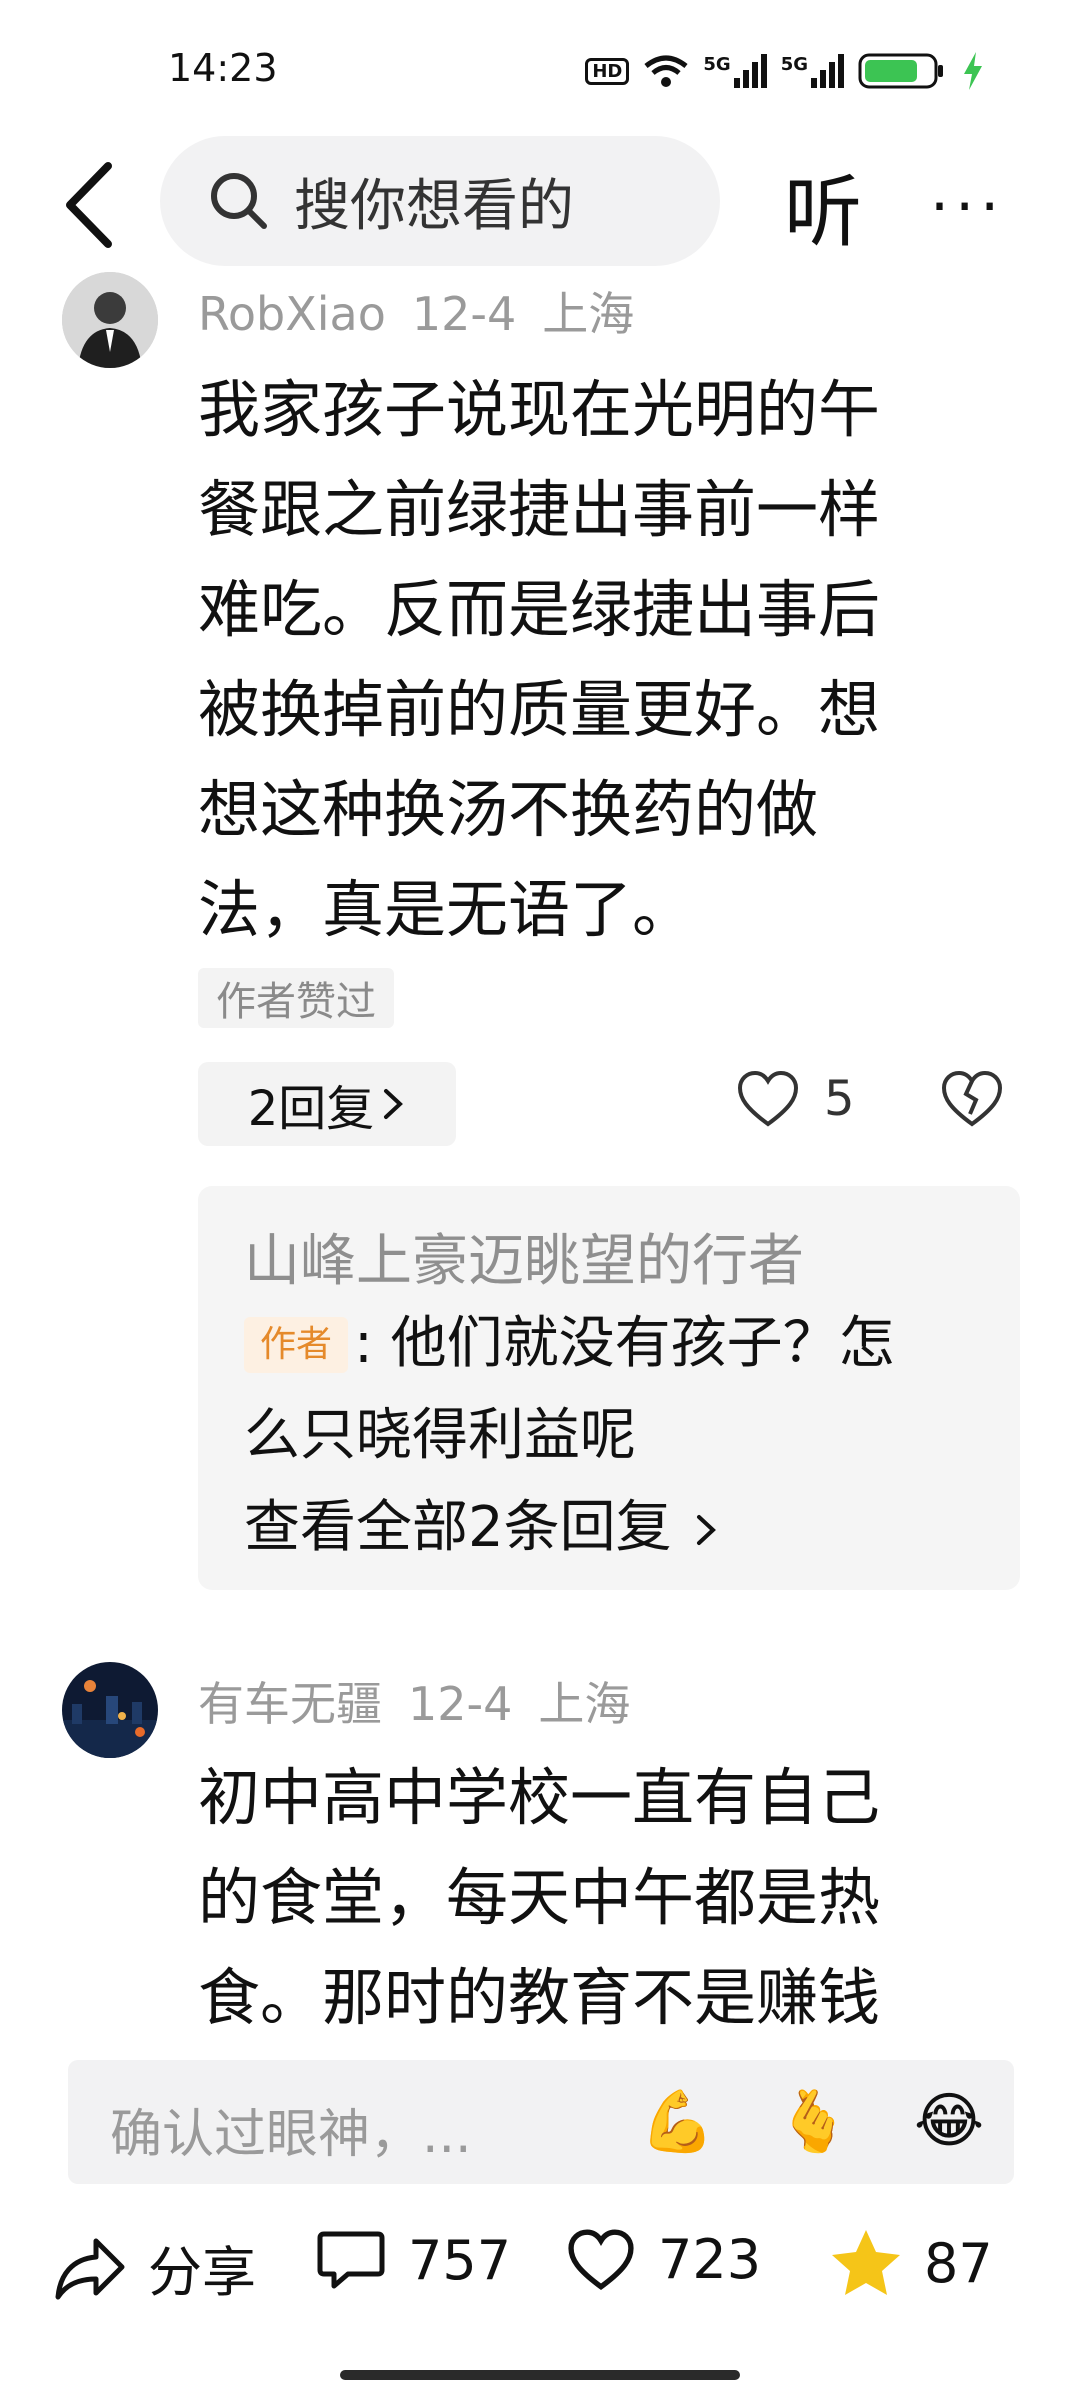 The height and width of the screenshot is (2400, 1080). What do you see at coordinates (717, 64) in the screenshot?
I see `network-label-1: 5G` at bounding box center [717, 64].